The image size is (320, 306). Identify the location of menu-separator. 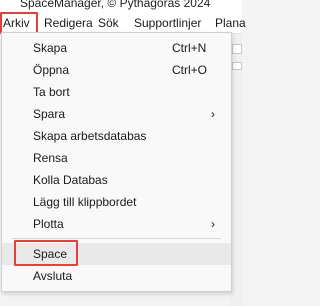
(116, 238).